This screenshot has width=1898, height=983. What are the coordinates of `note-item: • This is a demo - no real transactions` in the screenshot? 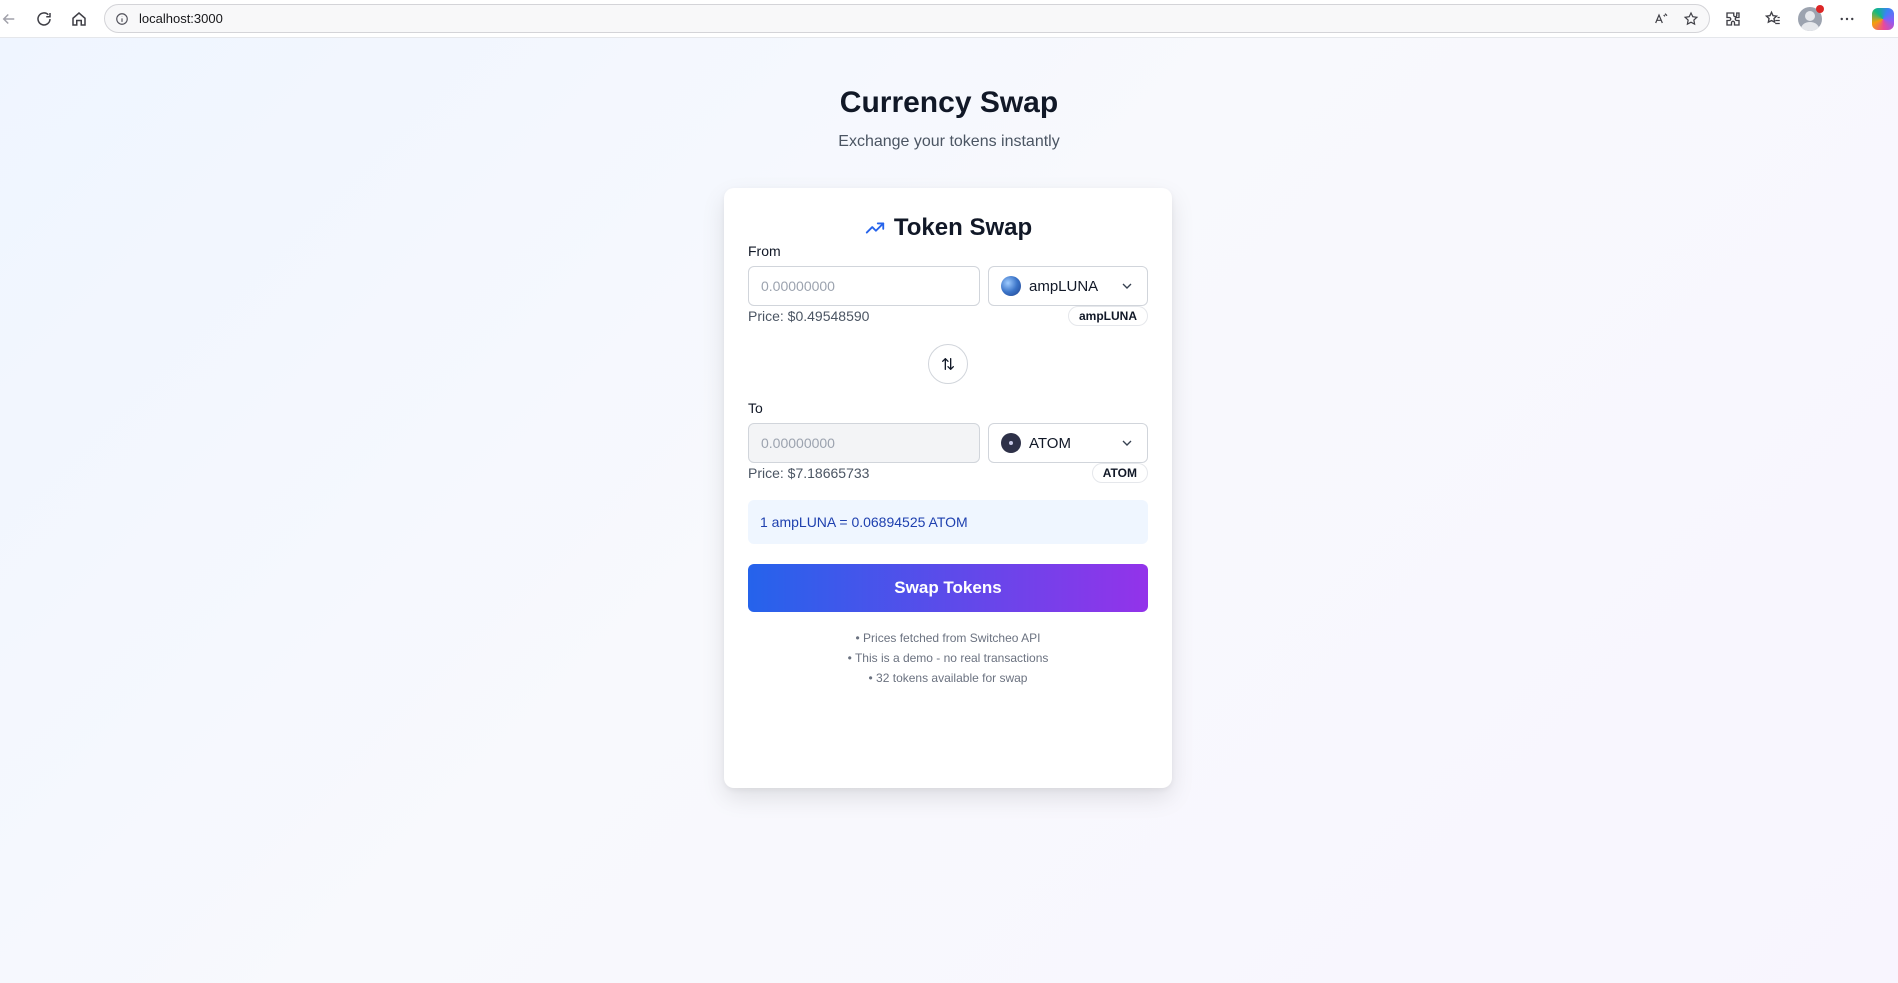 It's located at (948, 658).